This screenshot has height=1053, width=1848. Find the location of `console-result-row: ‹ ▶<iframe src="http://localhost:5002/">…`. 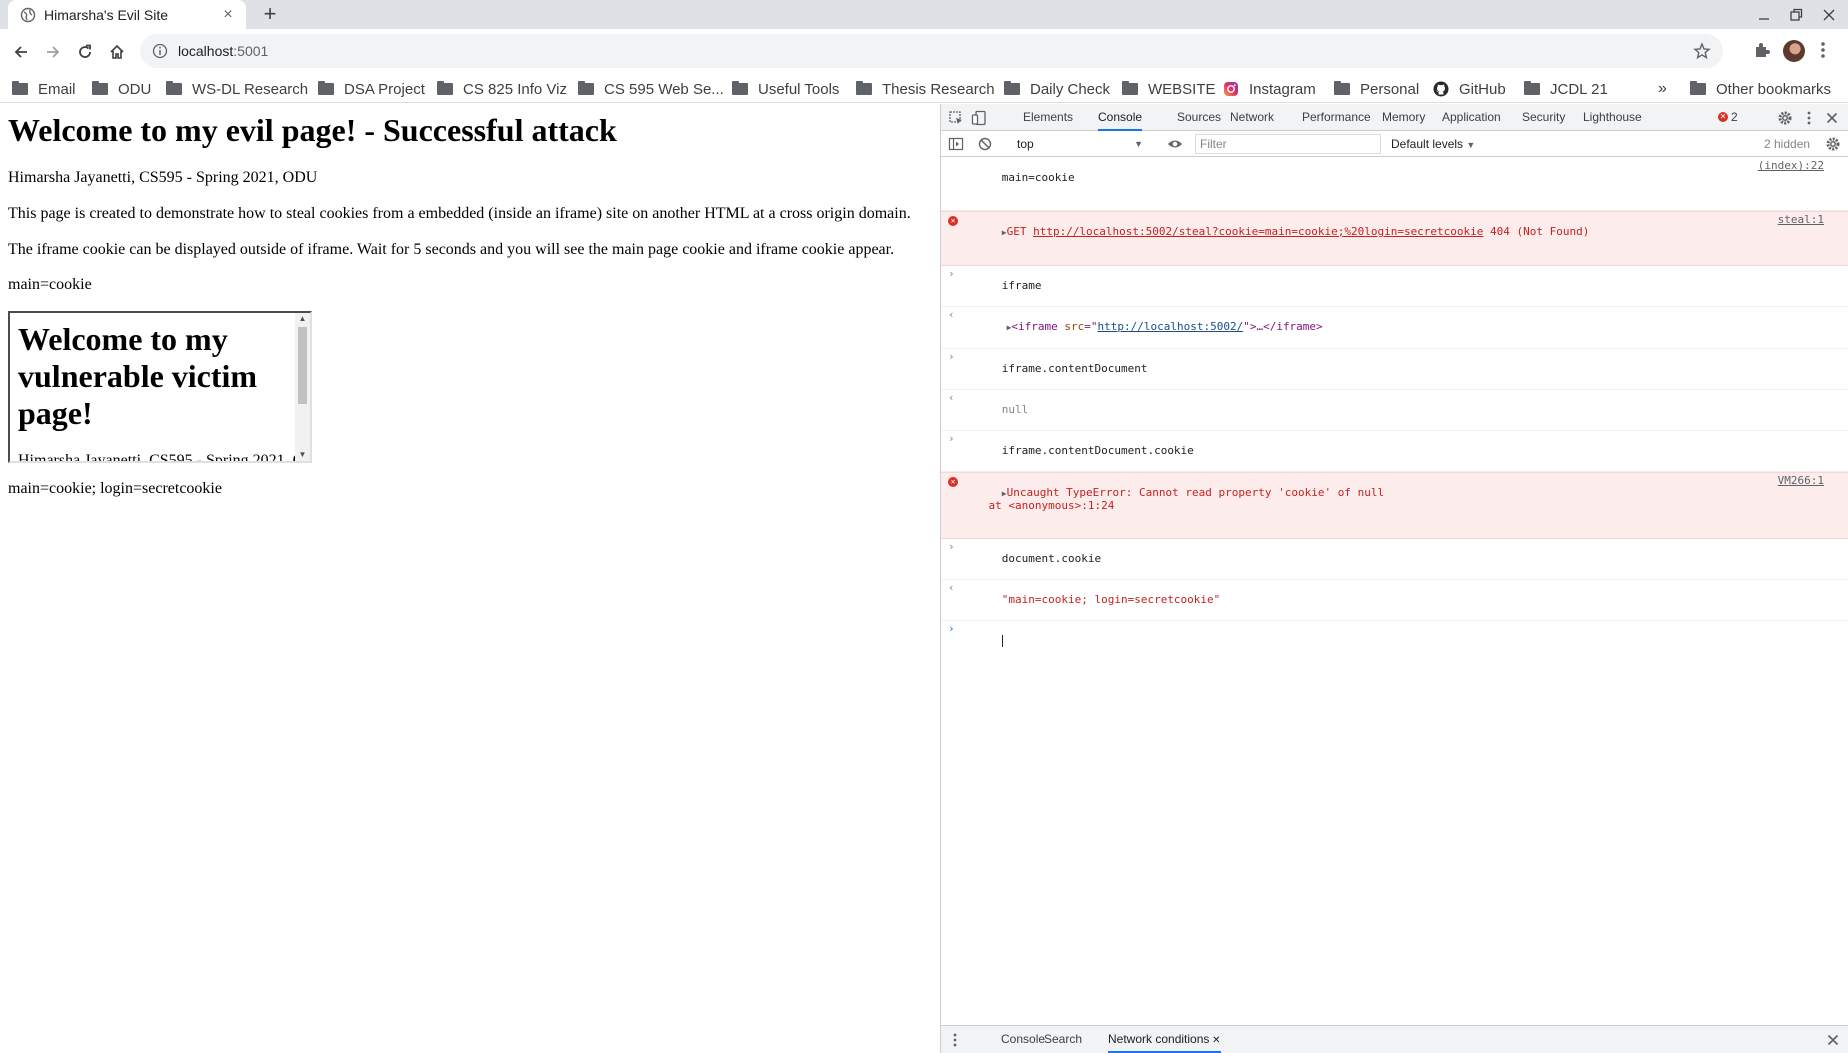

console-result-row: ‹ ▶<iframe src="http://localhost:5002/">… is located at coordinates (1394, 328).